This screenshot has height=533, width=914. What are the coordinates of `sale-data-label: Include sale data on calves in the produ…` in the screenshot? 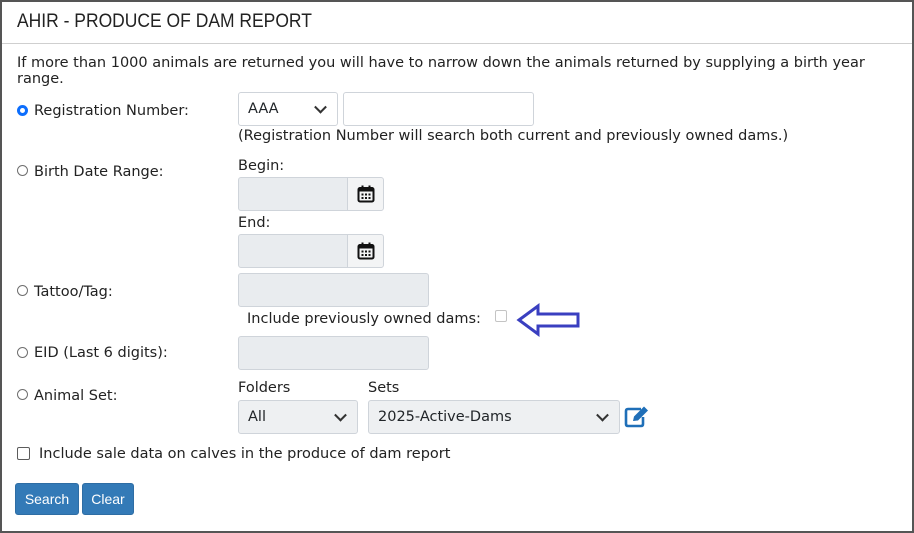 It's located at (245, 454).